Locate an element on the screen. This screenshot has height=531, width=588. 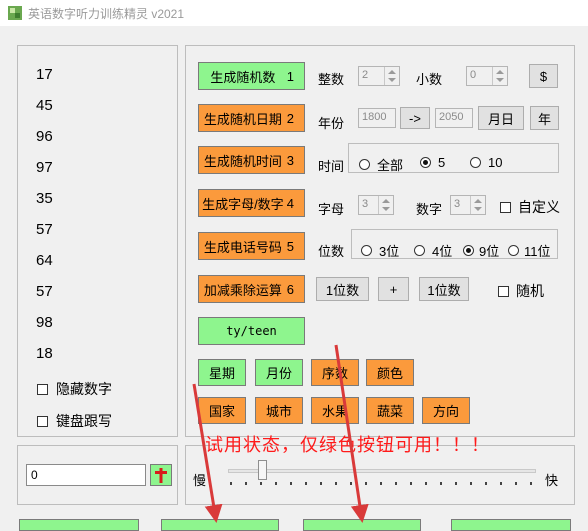
phone-number-button: 生成电话号码 5 is located at coordinates (251, 246).